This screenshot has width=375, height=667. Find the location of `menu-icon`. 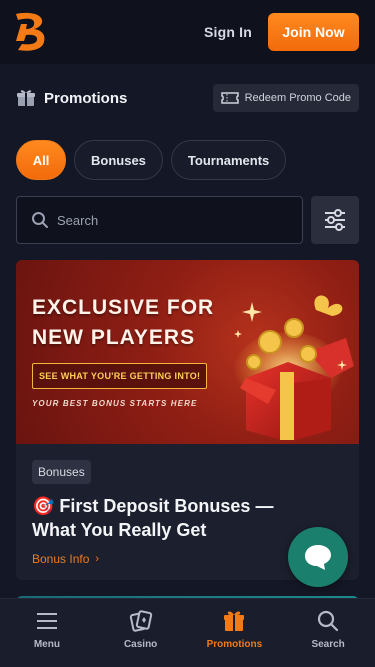

menu-icon is located at coordinates (46, 621).